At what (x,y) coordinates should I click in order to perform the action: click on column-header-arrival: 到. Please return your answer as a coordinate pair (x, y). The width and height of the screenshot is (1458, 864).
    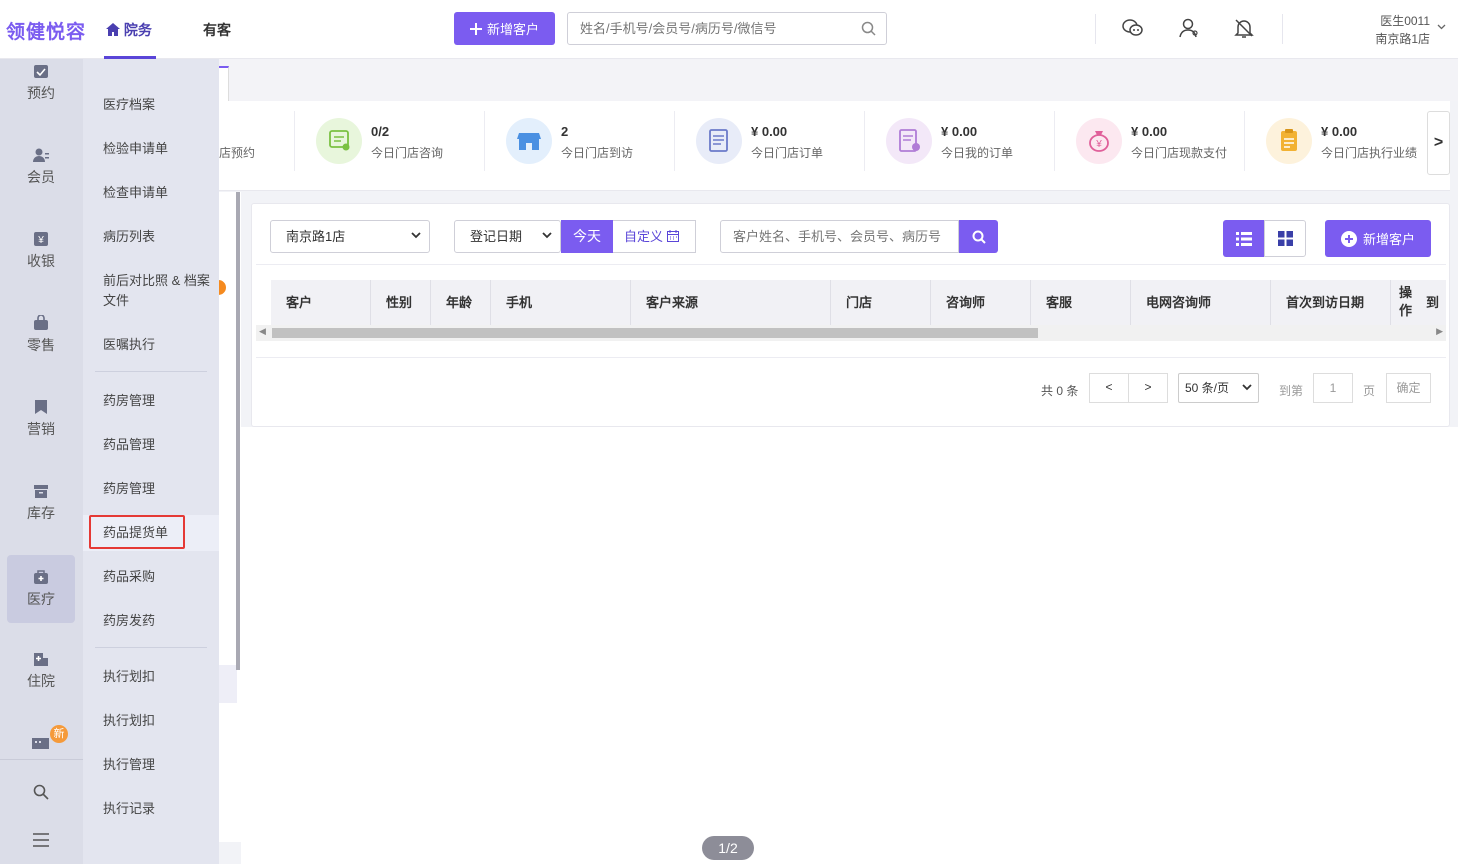
    Looking at the image, I should click on (1433, 302).